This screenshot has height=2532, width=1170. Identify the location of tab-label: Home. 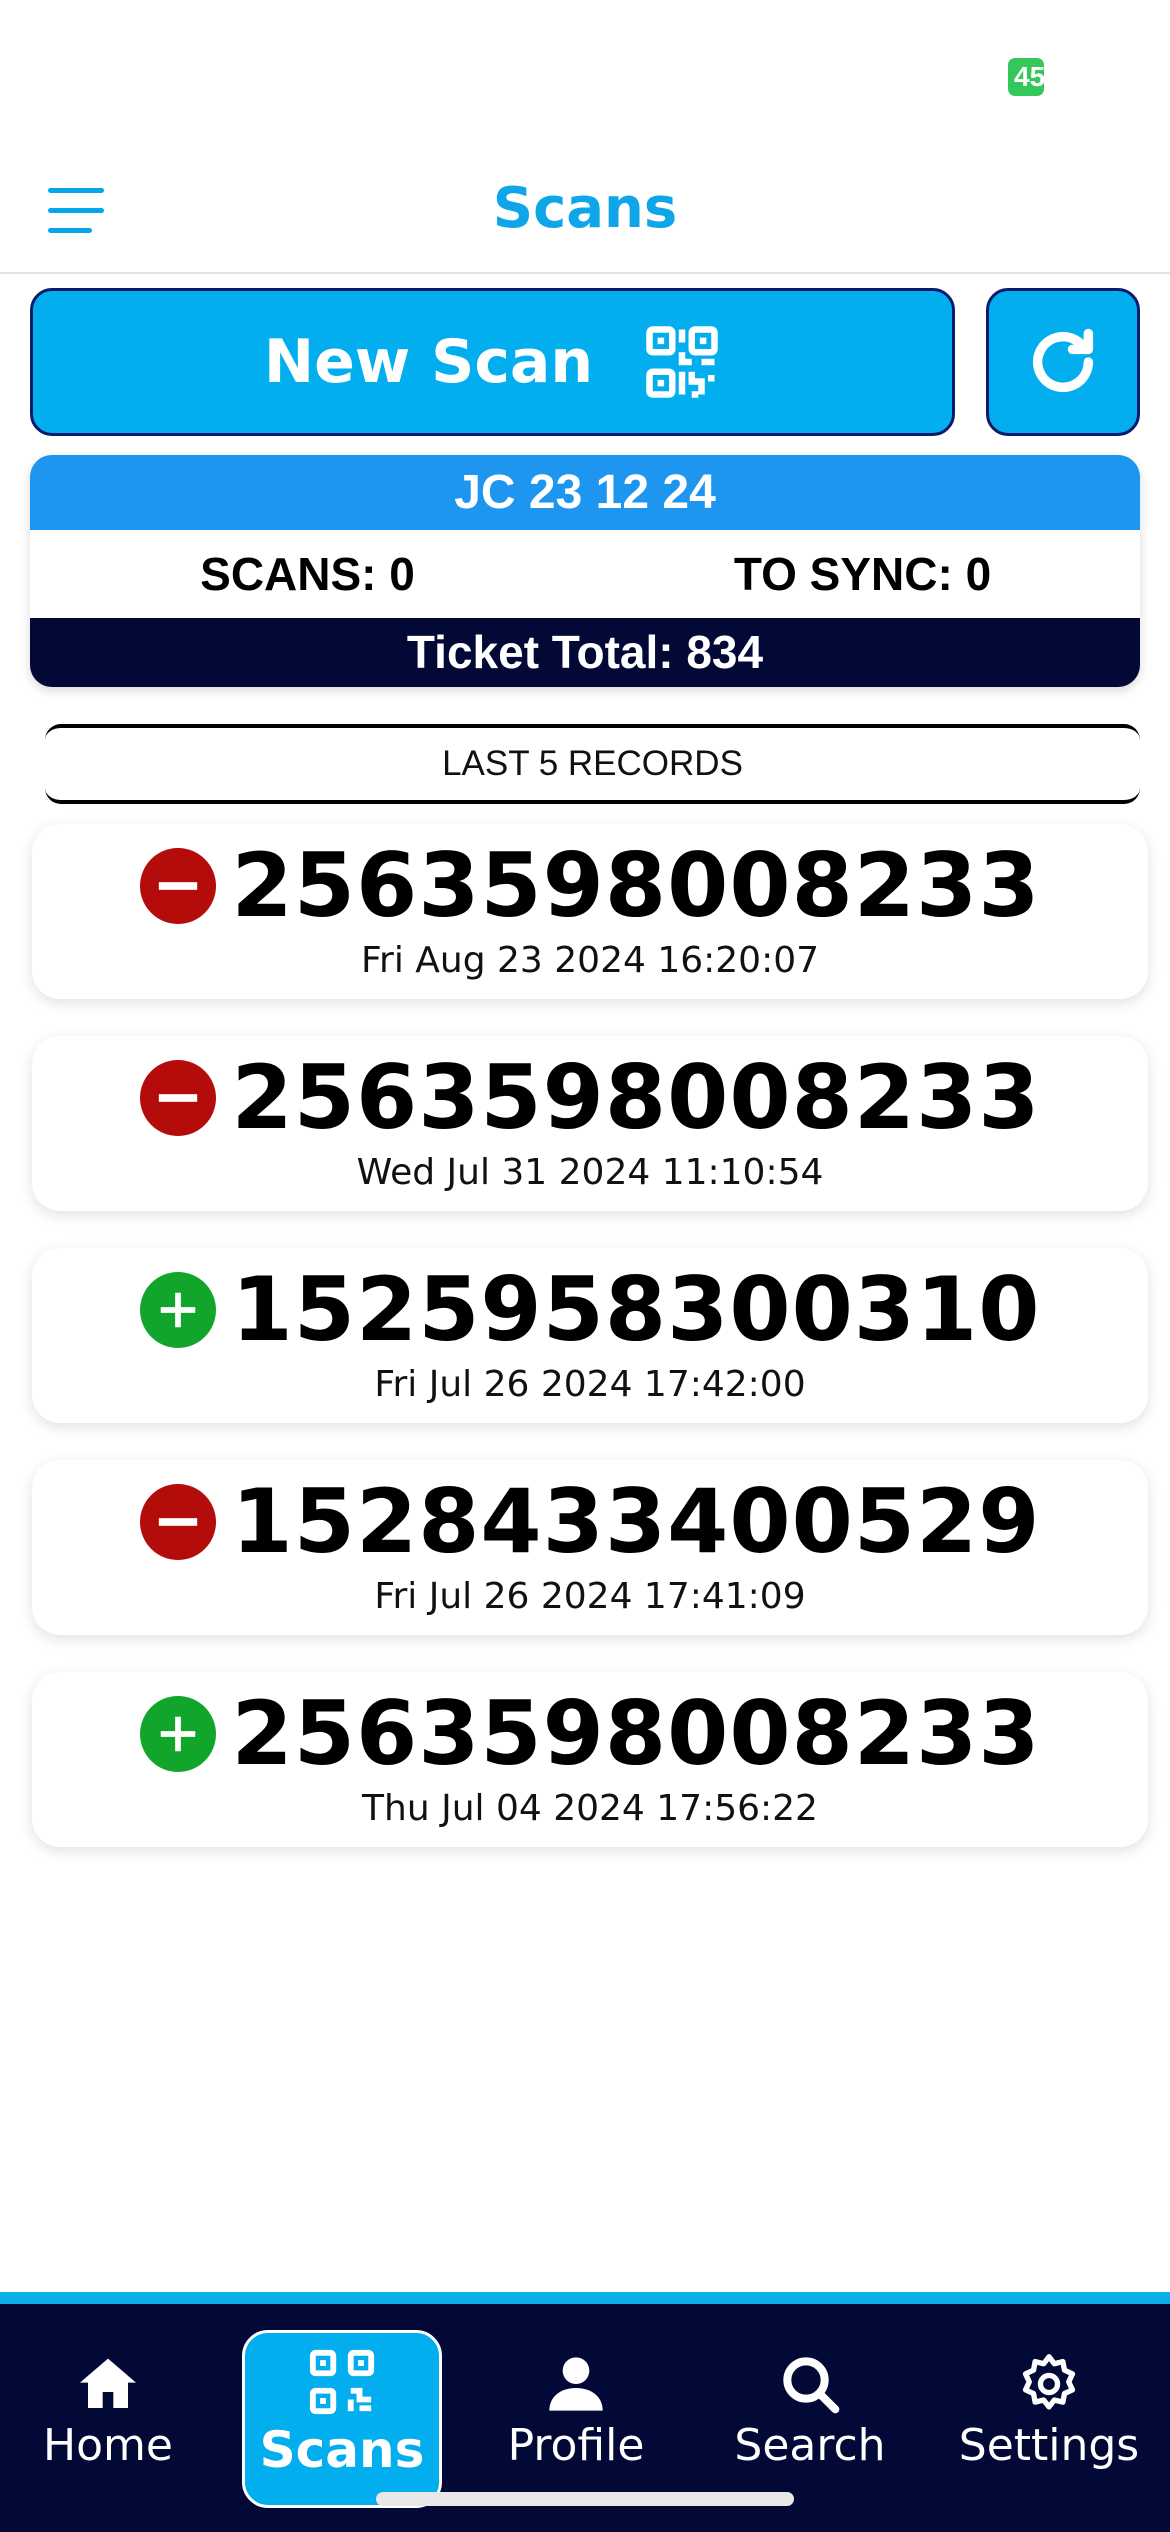
(108, 2445).